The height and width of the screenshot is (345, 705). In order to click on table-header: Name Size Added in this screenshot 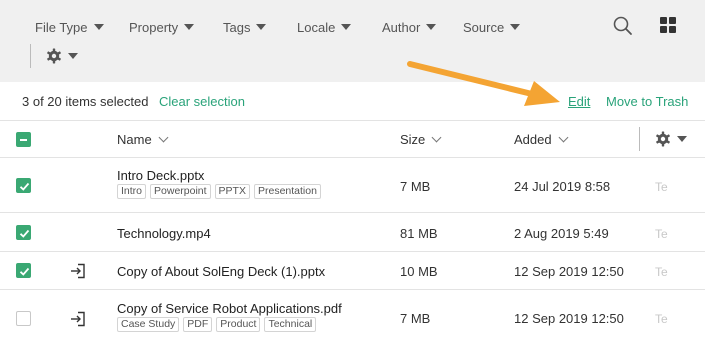, I will do `click(352, 139)`.